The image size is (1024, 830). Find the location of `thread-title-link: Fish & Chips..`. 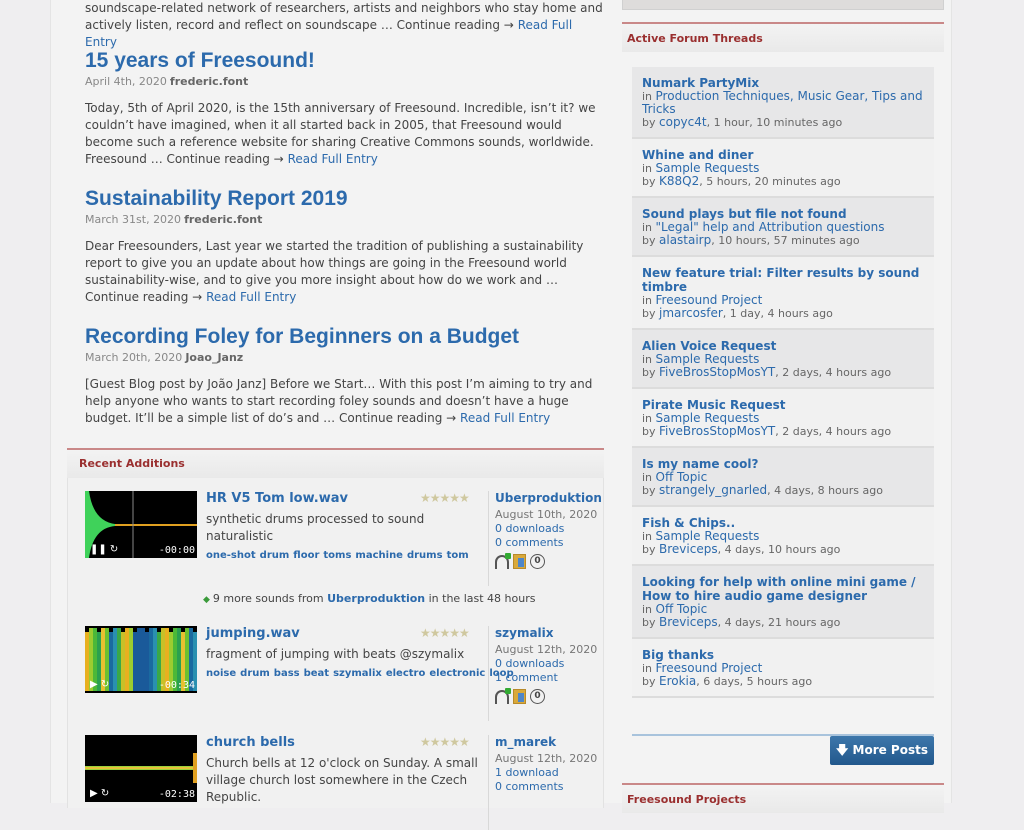

thread-title-link: Fish & Chips.. is located at coordinates (783, 523).